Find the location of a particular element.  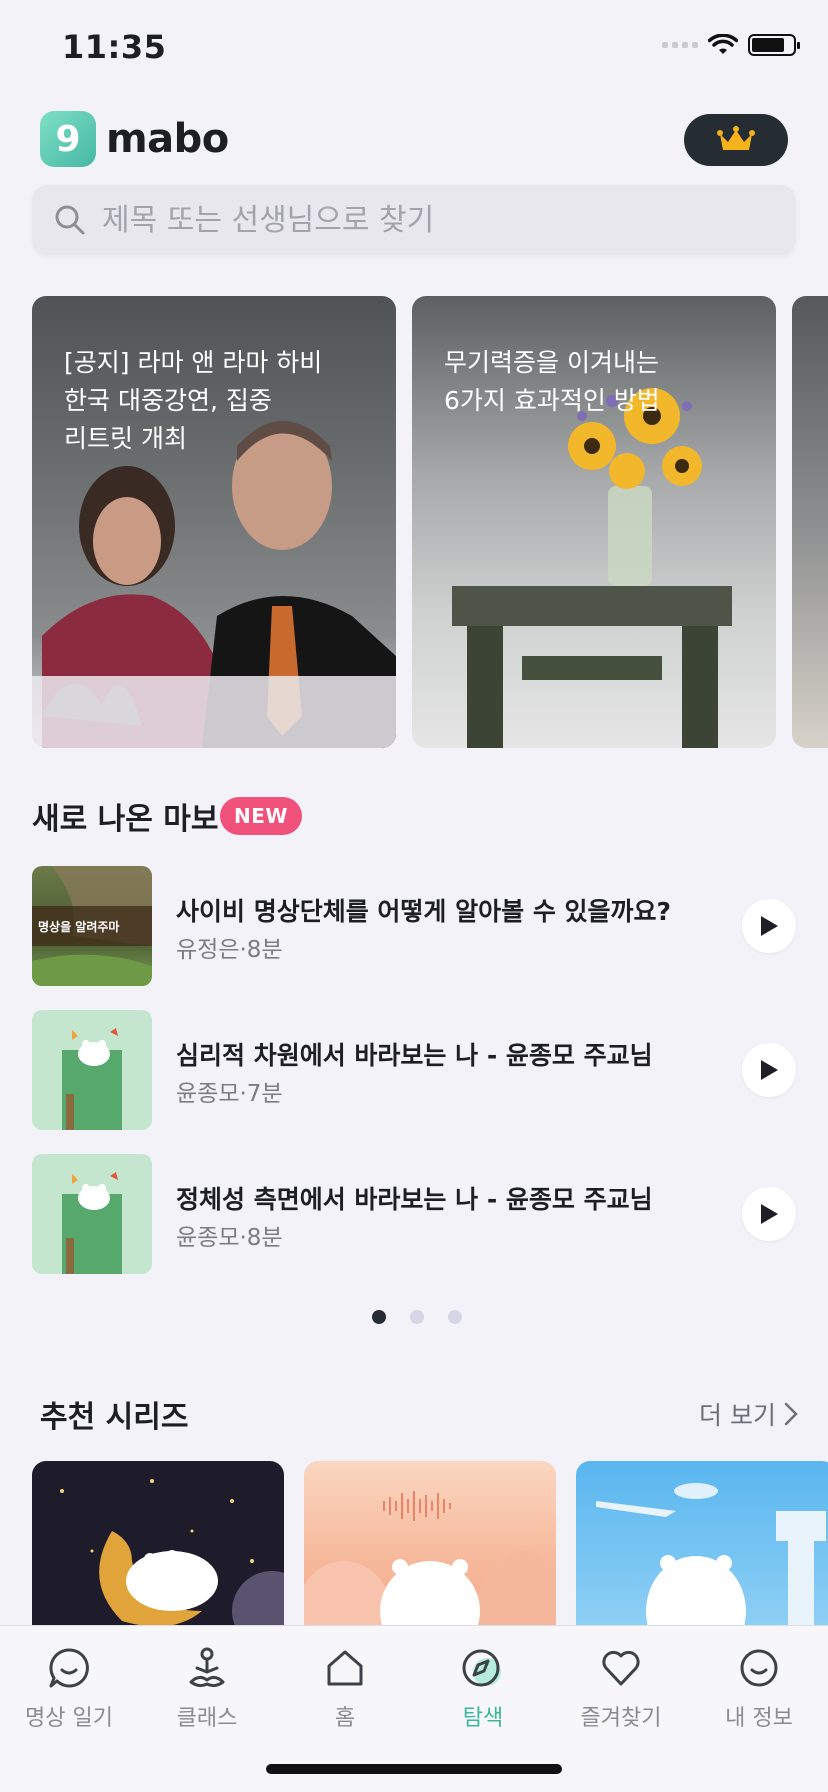

chat-smile-icon is located at coordinates (69, 1668).